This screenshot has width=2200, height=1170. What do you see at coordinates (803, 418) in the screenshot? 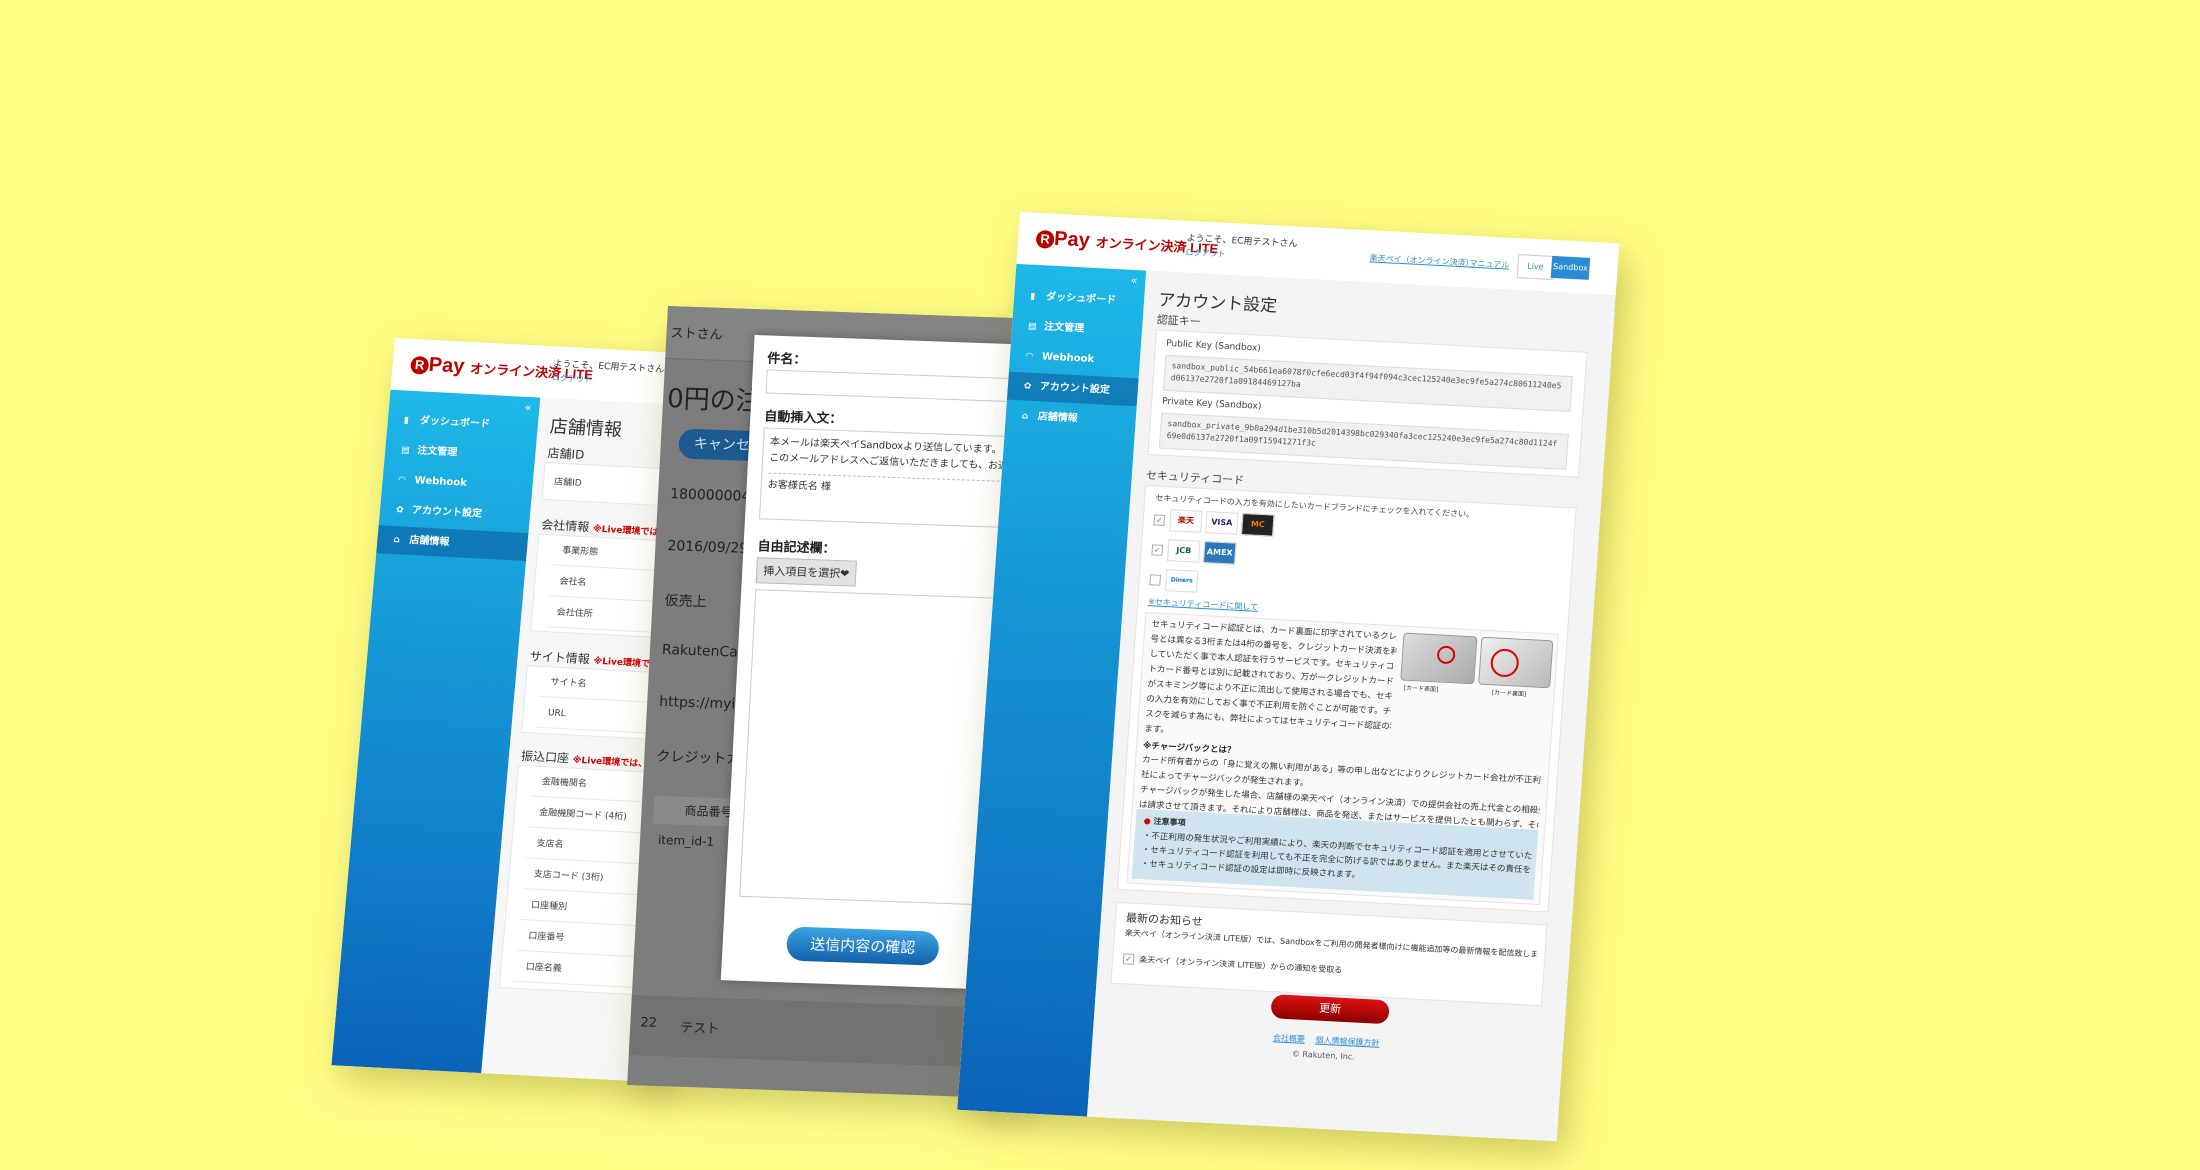
I see `auto-label: 自動挿入文：` at bounding box center [803, 418].